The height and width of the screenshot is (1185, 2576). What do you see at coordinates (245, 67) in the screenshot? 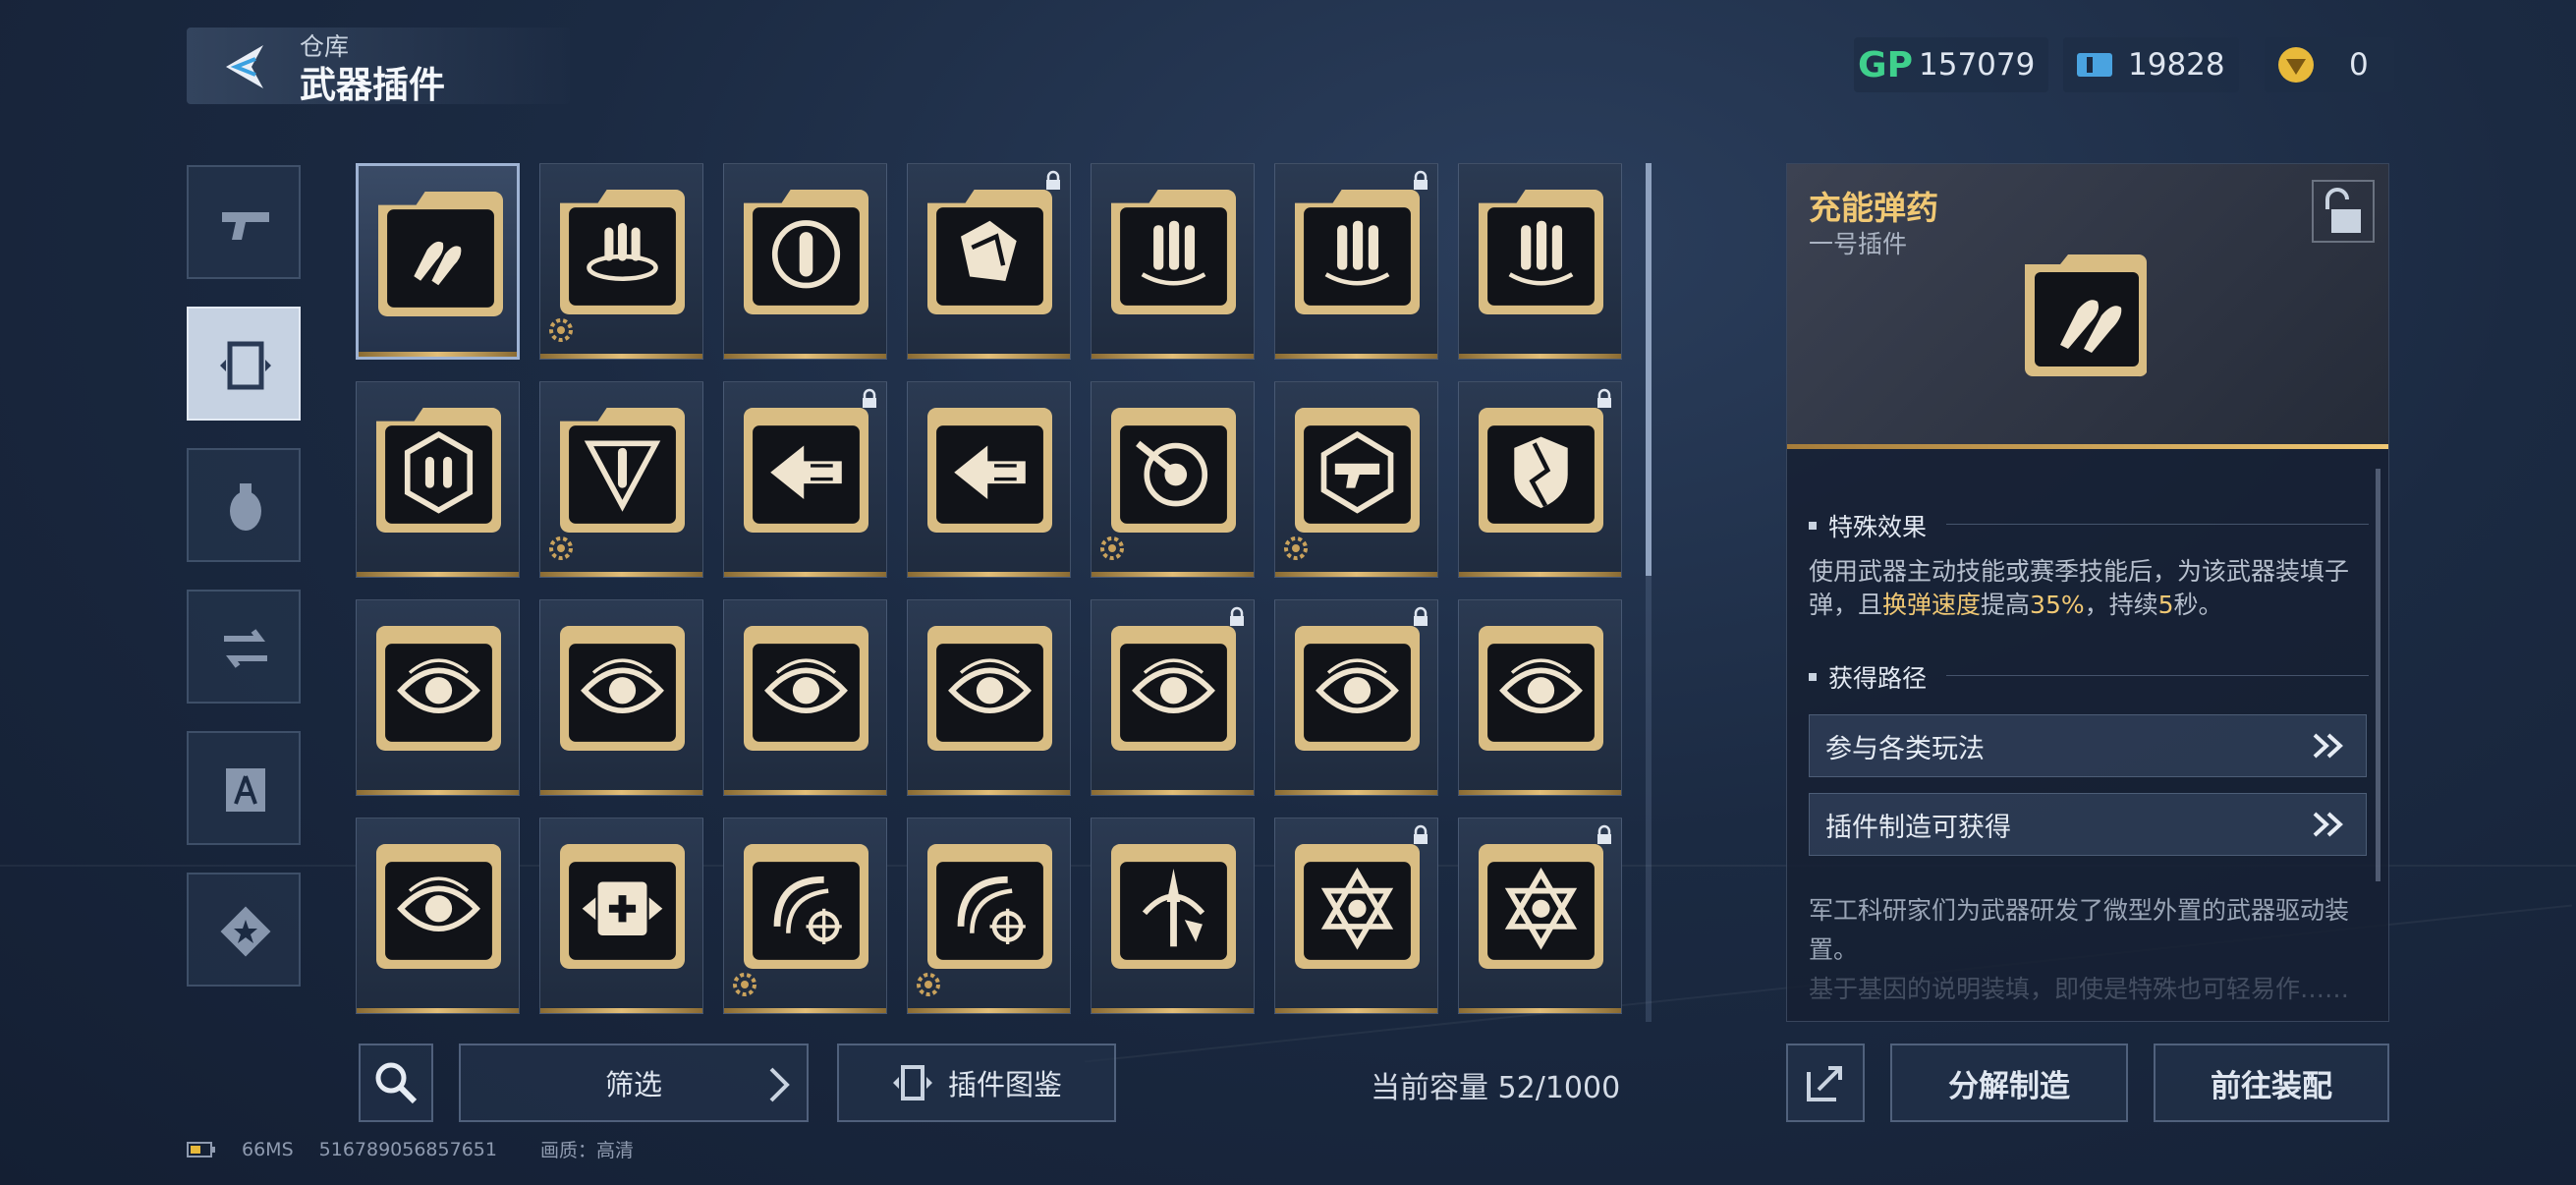
I see `back-arrow-icon` at bounding box center [245, 67].